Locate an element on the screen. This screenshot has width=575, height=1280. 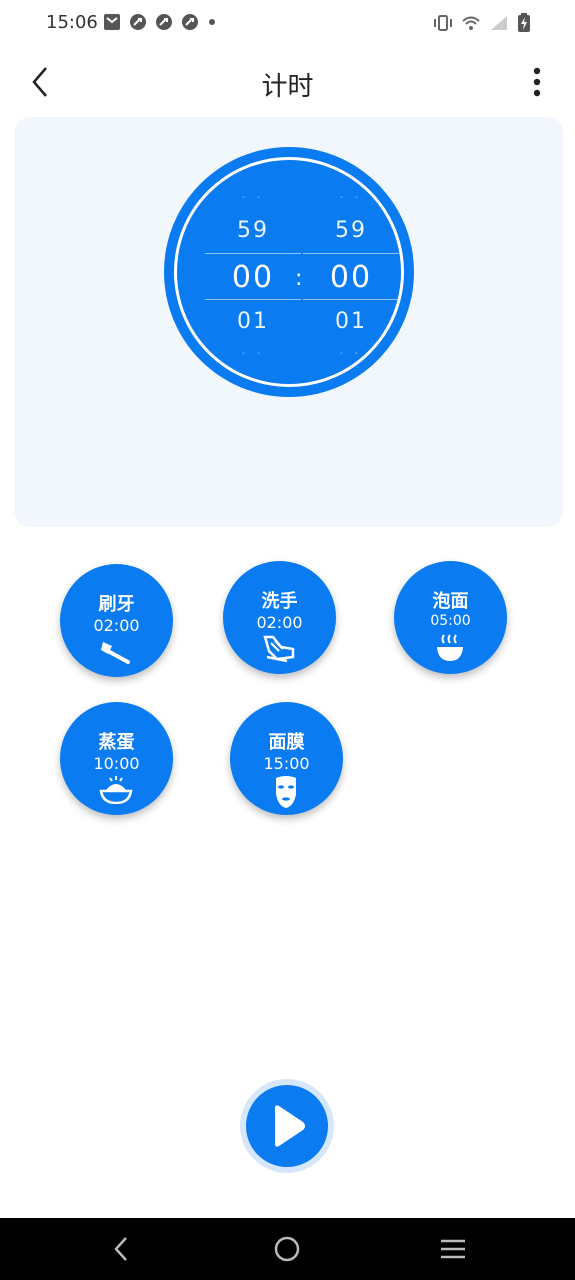
seconds-faded-bottom: - - is located at coordinates (351, 353).